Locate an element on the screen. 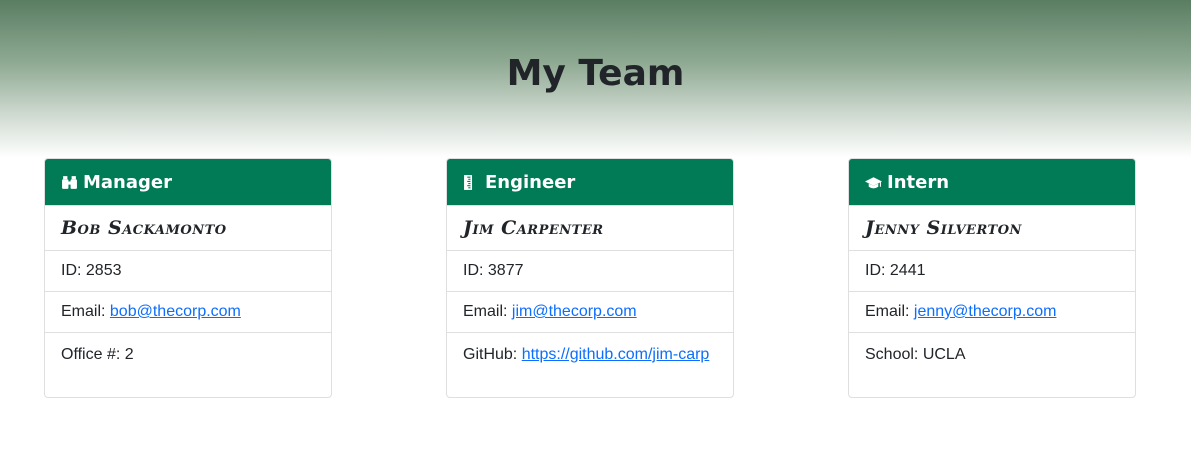 The image size is (1191, 451). member-email-row: Email: jim@thecorp.com is located at coordinates (590, 311).